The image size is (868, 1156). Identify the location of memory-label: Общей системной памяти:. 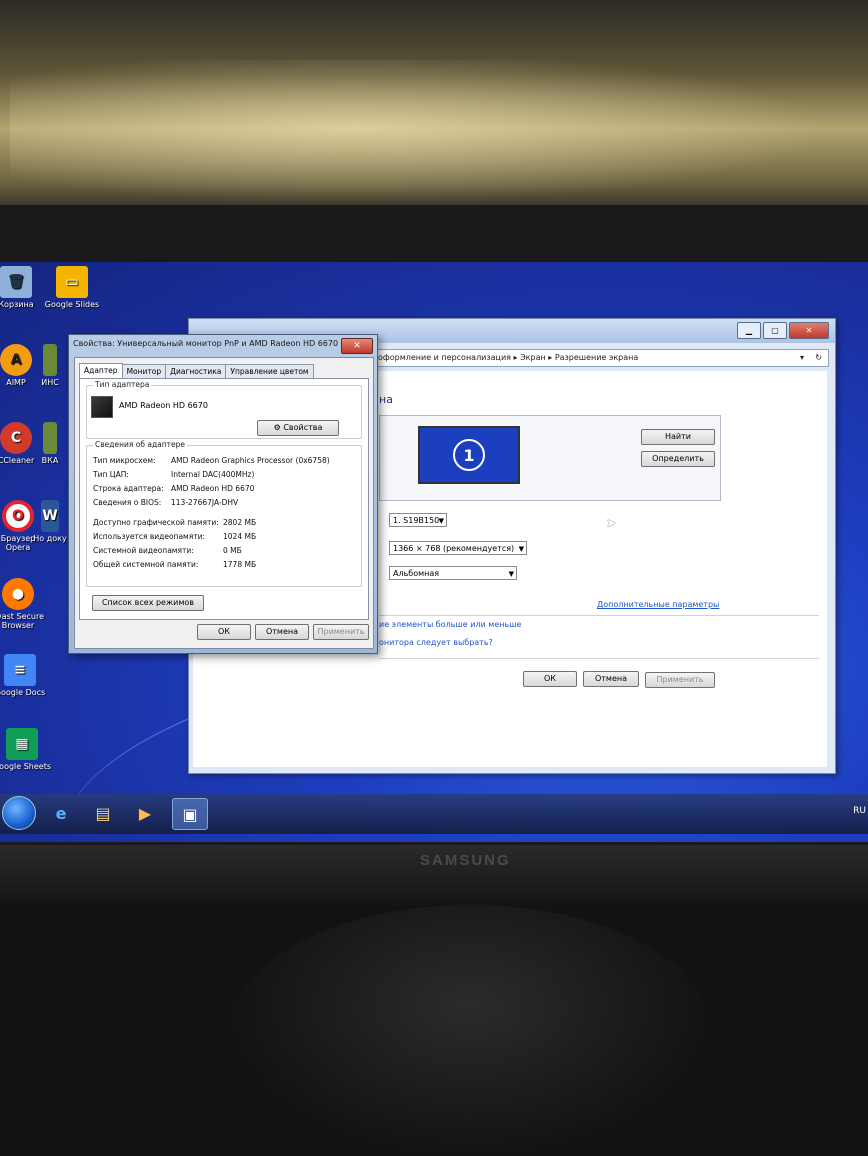
(146, 564).